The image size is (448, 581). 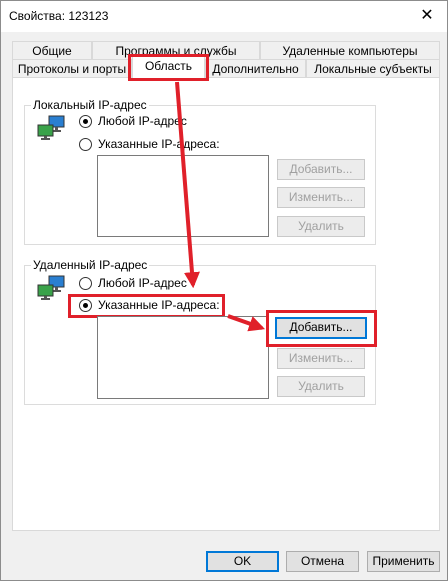 I want to click on tab-advanced: Дополнительно, so click(x=255, y=69).